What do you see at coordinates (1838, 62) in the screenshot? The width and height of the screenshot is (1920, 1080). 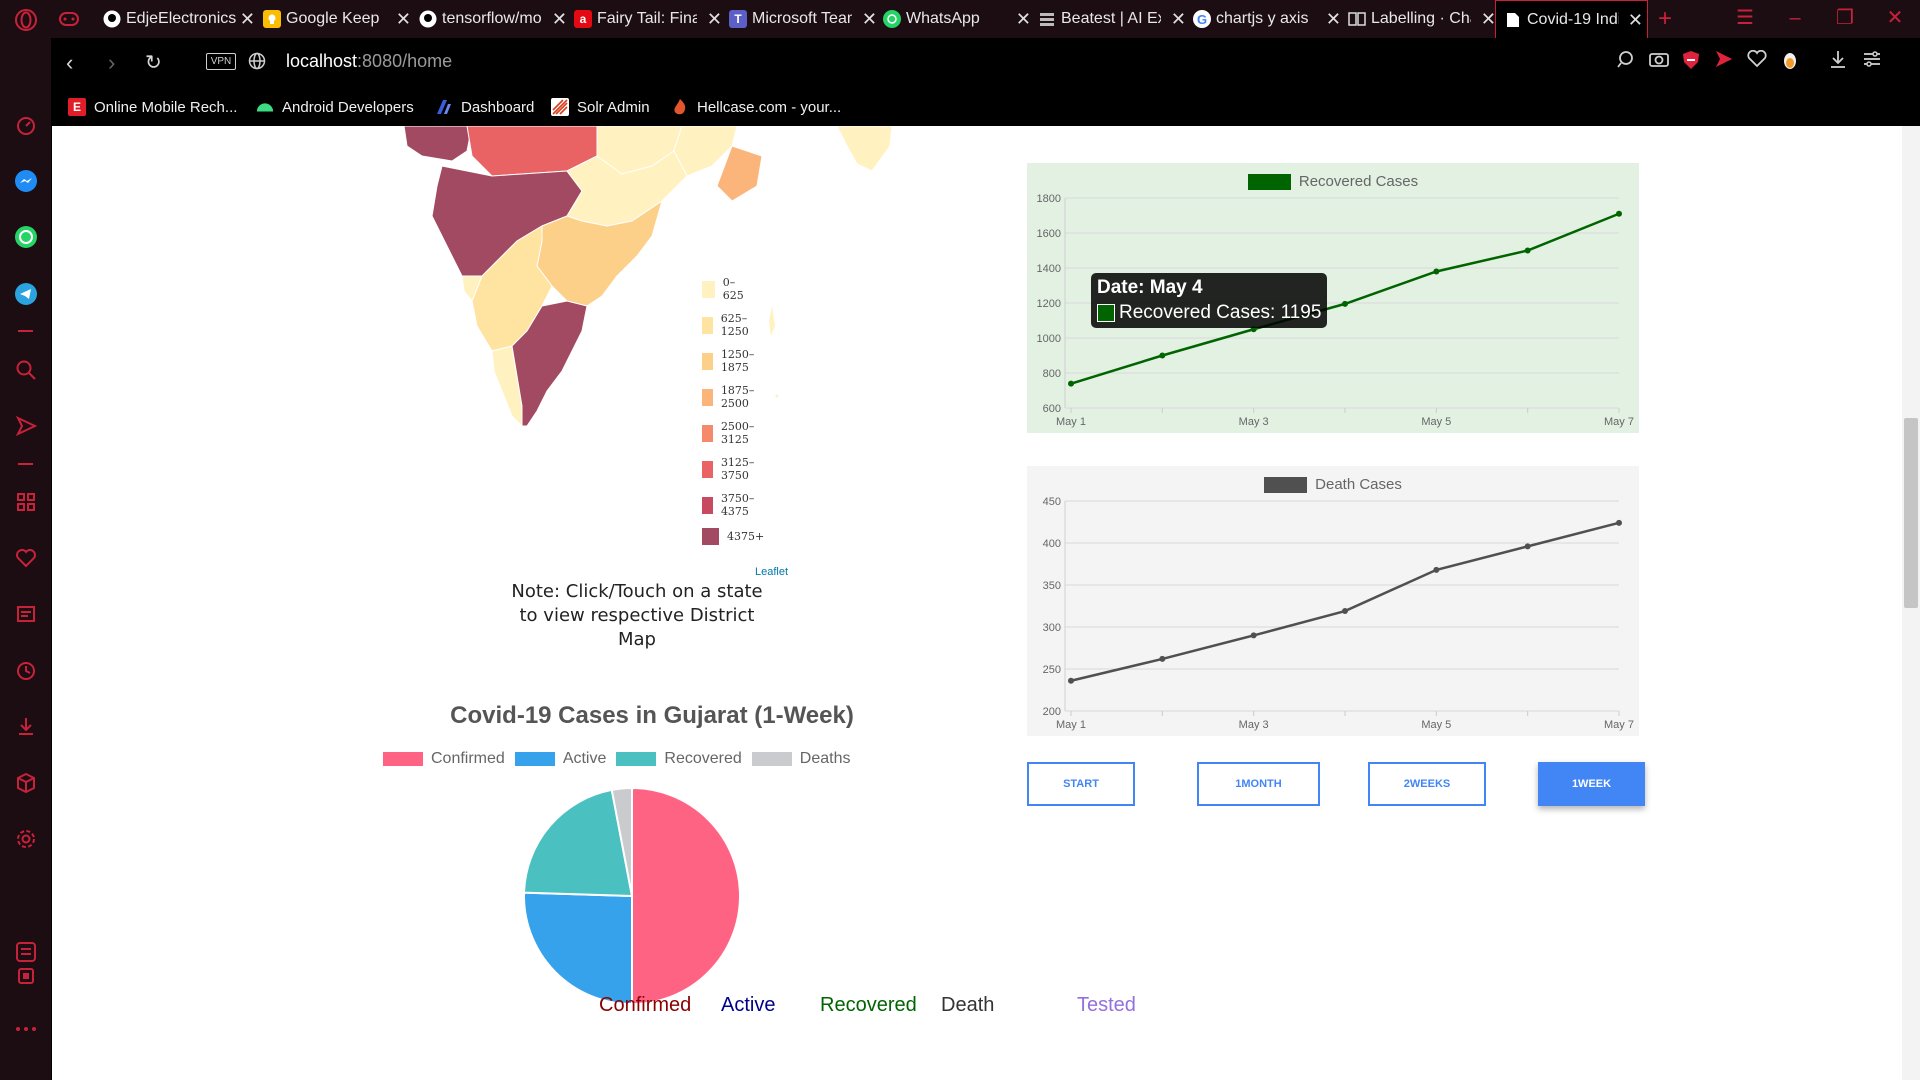 I see `downloads-icon` at bounding box center [1838, 62].